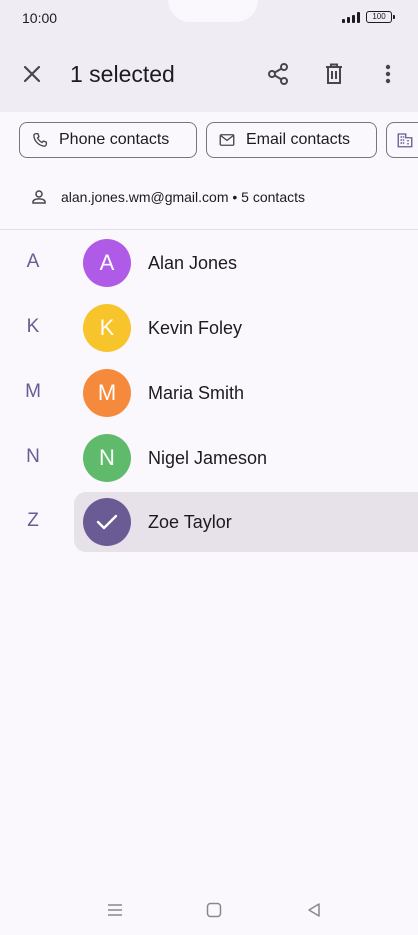 Image resolution: width=418 pixels, height=935 pixels. What do you see at coordinates (33, 456) in the screenshot?
I see `section-letter: N` at bounding box center [33, 456].